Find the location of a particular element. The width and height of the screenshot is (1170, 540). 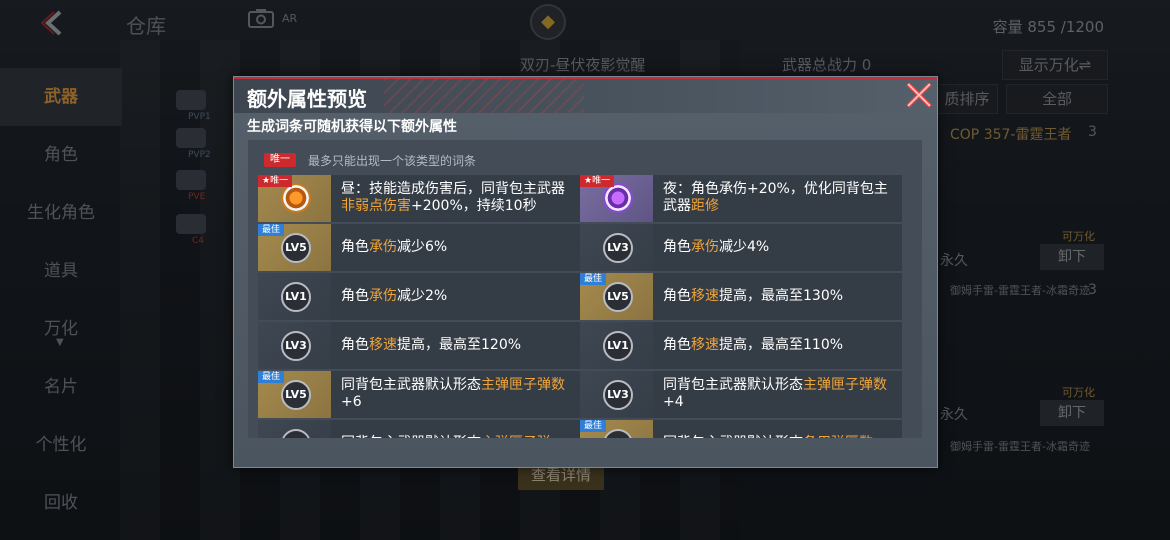

attribute-description: 角色承伤减少2% is located at coordinates (394, 296).